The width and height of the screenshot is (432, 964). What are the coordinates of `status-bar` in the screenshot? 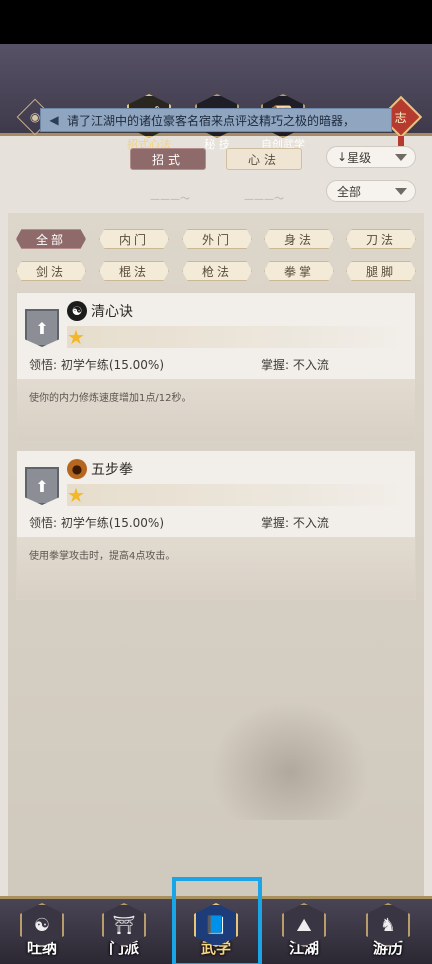 It's located at (216, 22).